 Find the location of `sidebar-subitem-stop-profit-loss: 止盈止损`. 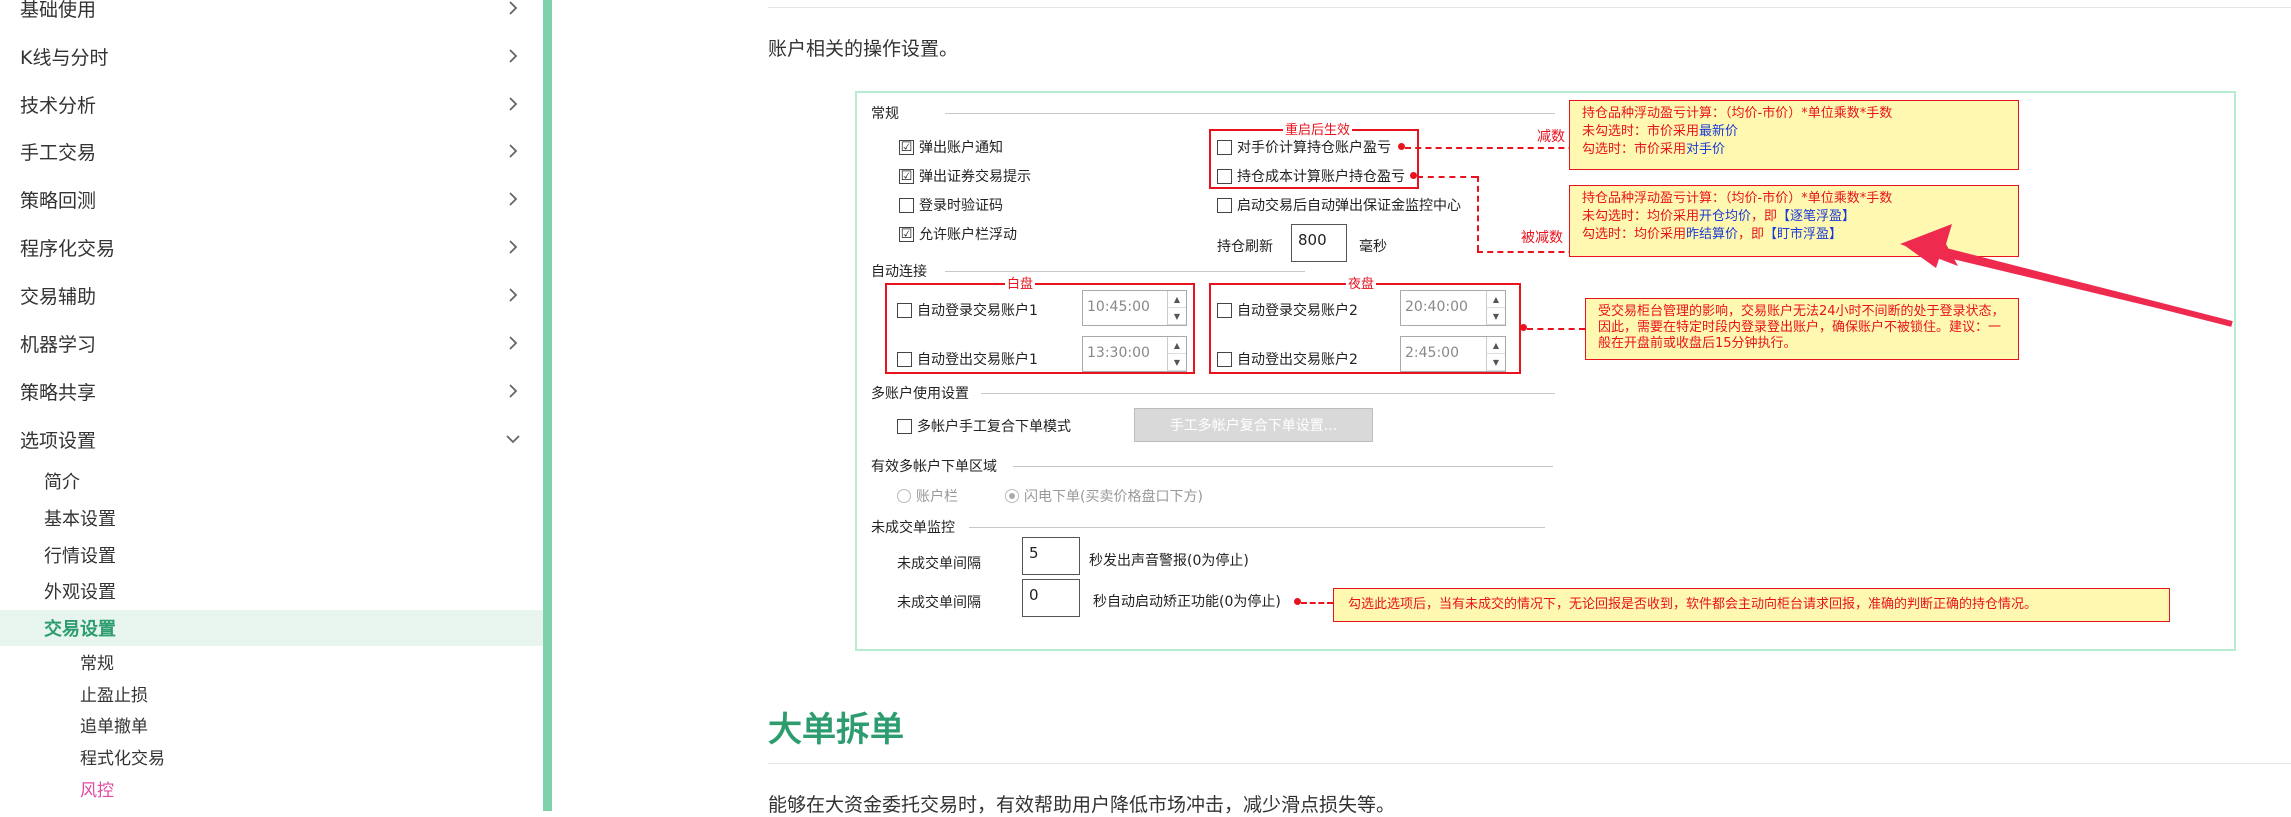

sidebar-subitem-stop-profit-loss: 止盈止损 is located at coordinates (271, 693).